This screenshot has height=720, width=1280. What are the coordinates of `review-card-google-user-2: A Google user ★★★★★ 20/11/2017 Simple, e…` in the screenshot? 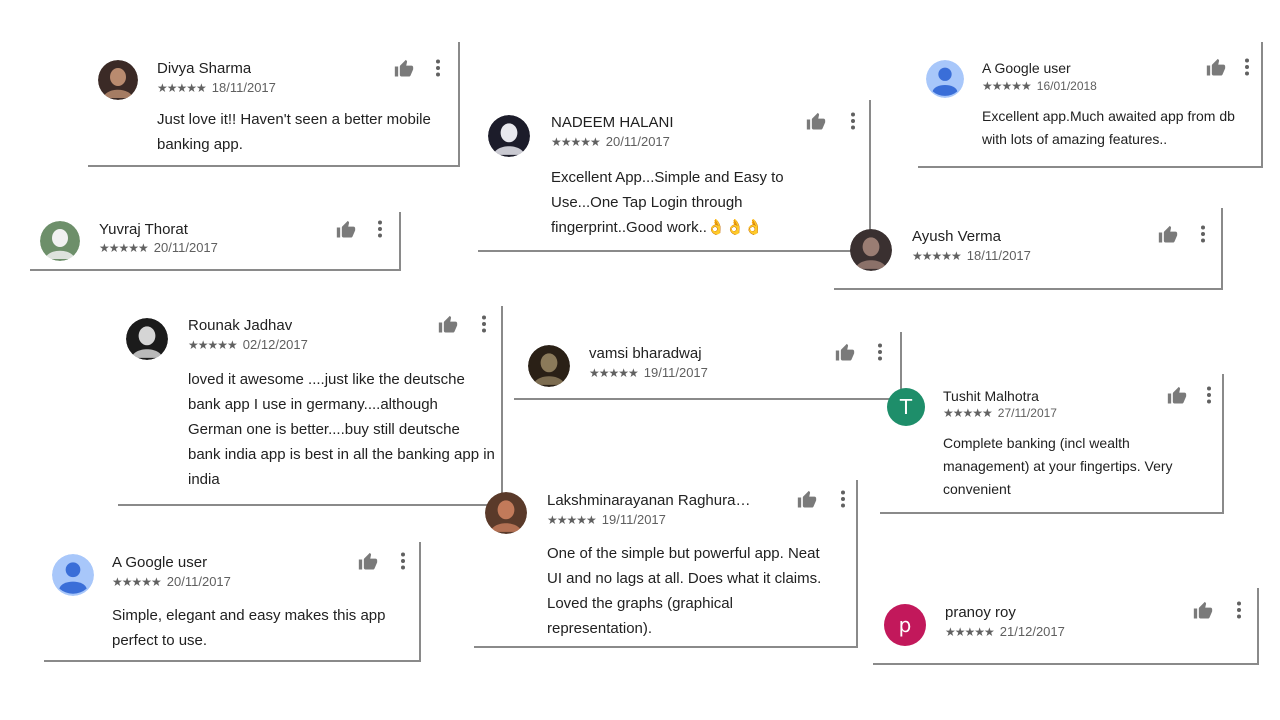 It's located at (232, 602).